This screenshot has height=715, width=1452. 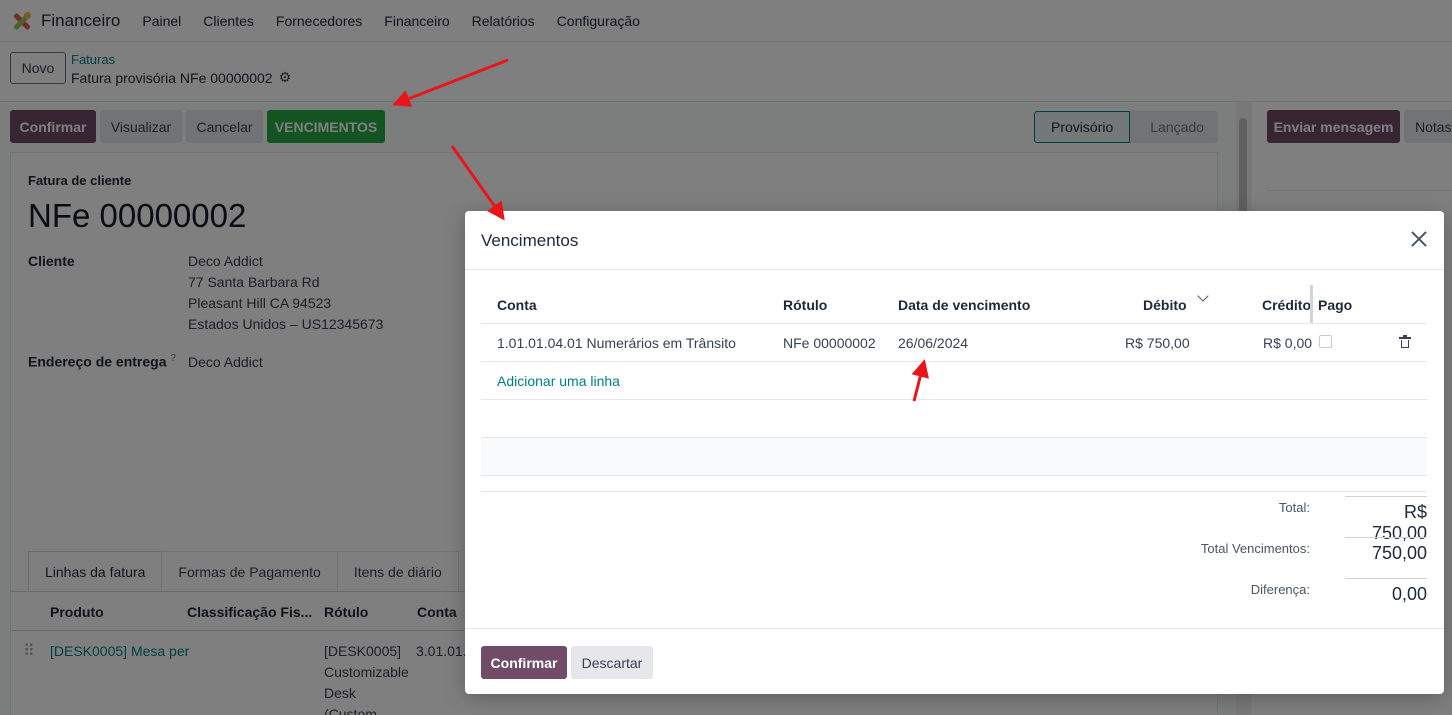 What do you see at coordinates (1157, 343) in the screenshot?
I see `row-debit: R$ 750,00` at bounding box center [1157, 343].